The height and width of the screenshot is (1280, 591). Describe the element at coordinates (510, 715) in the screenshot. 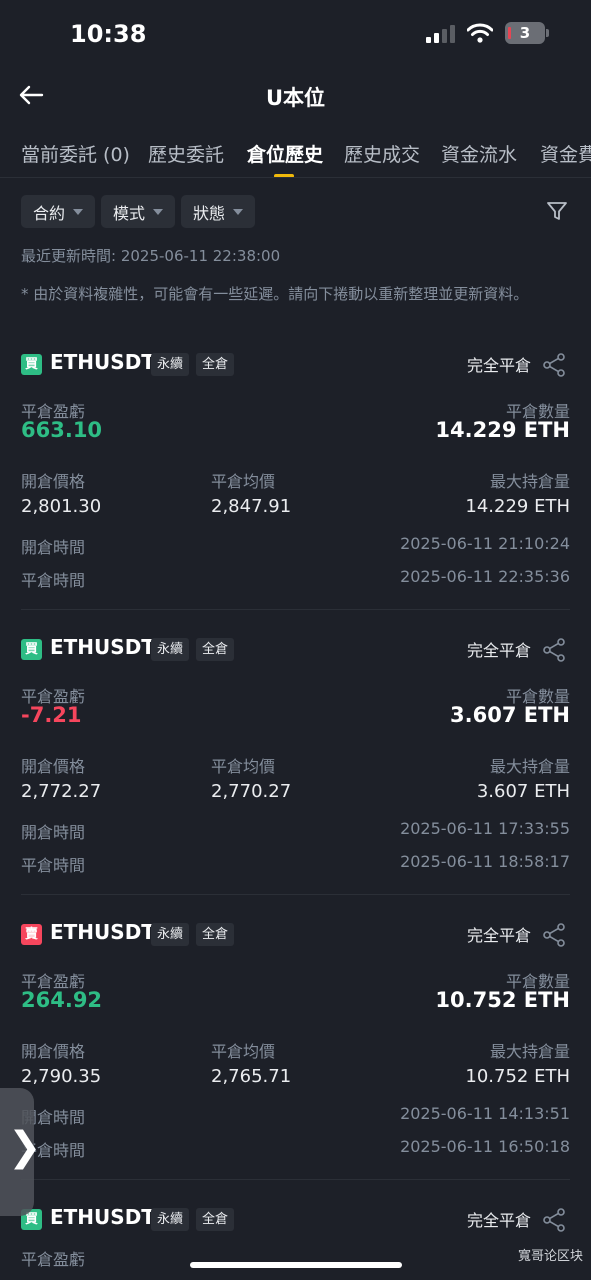

I see `close-qty-value: 3.607 ETH` at that location.